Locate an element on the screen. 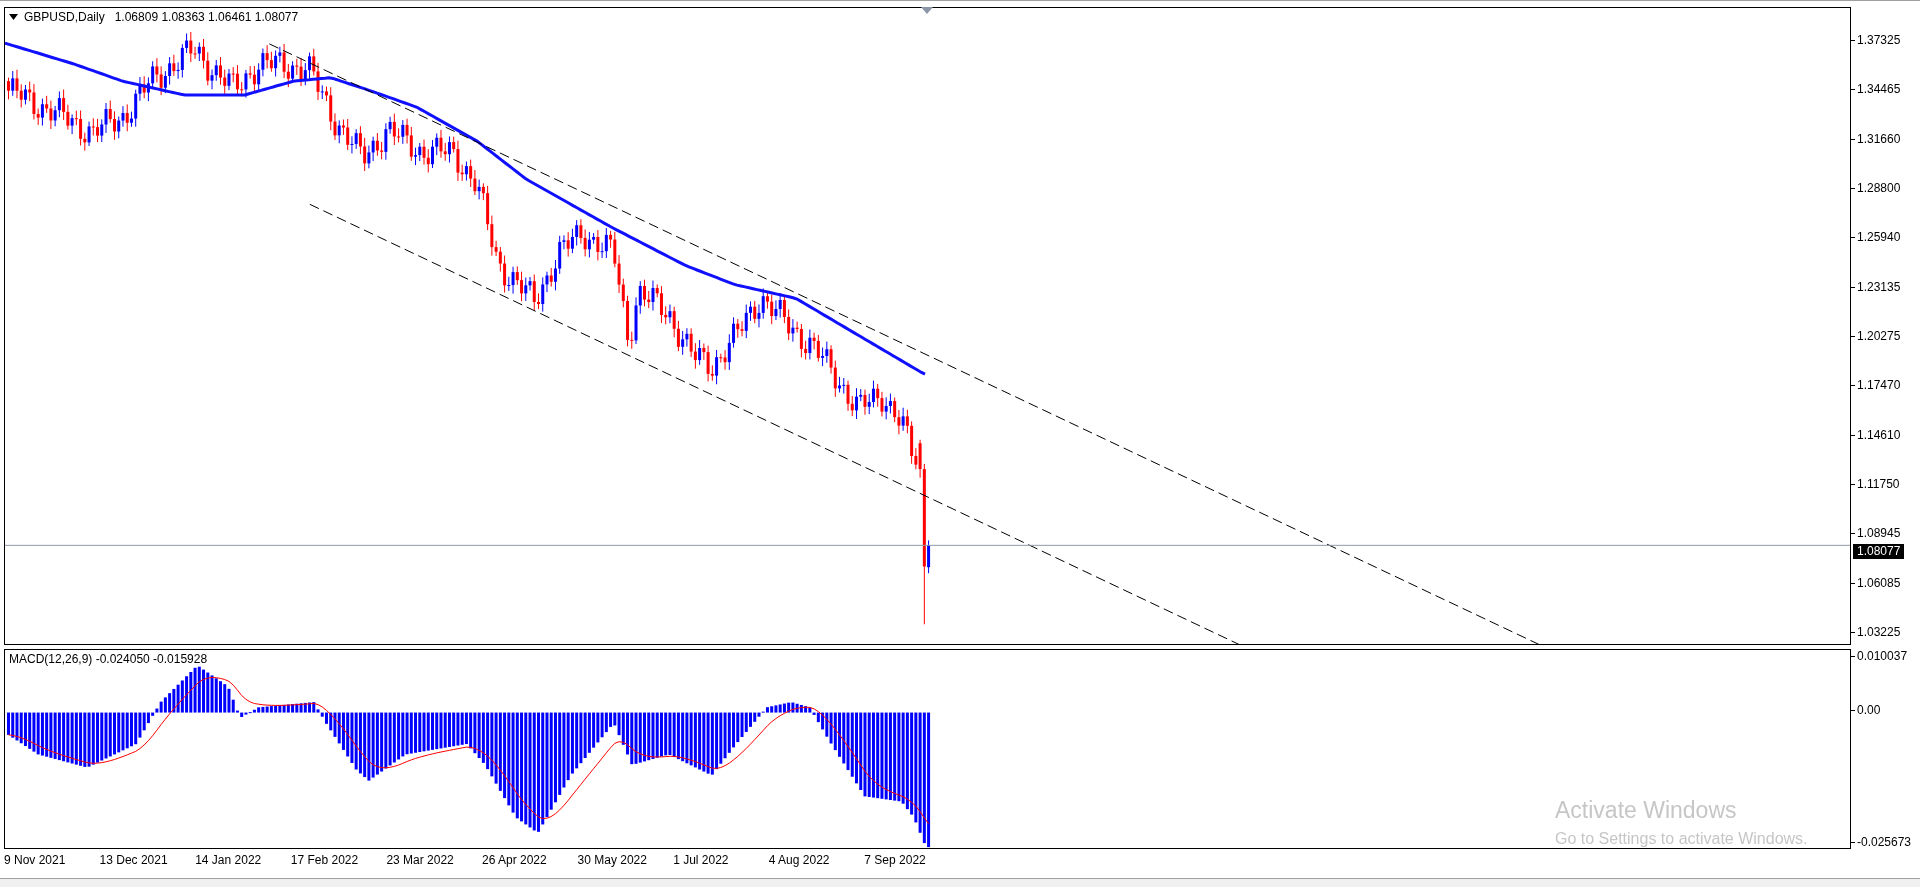 The image size is (1920, 887). macd-tick-label: -0.025673 is located at coordinates (1881, 842).